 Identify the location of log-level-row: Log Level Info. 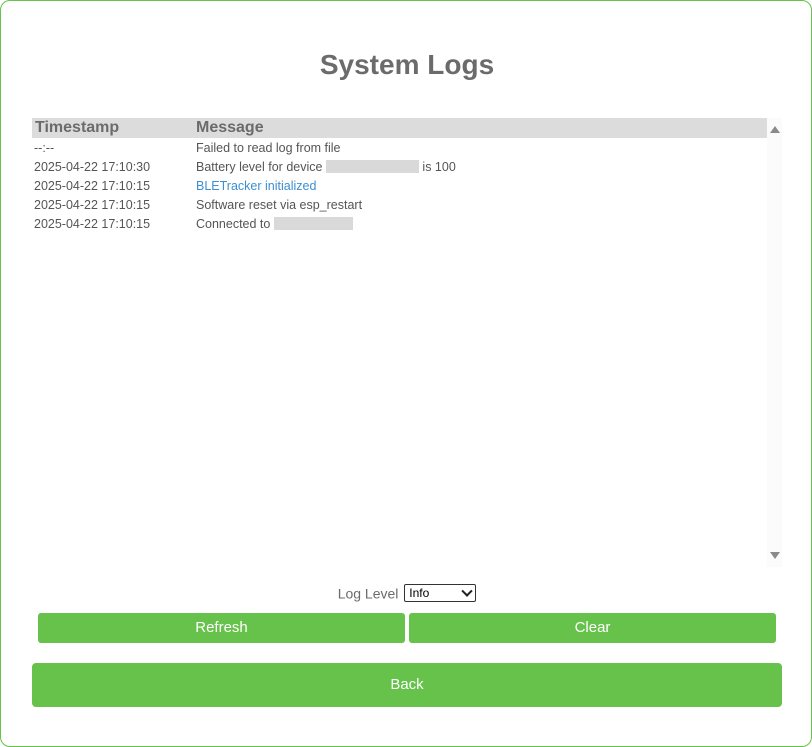
(406, 593).